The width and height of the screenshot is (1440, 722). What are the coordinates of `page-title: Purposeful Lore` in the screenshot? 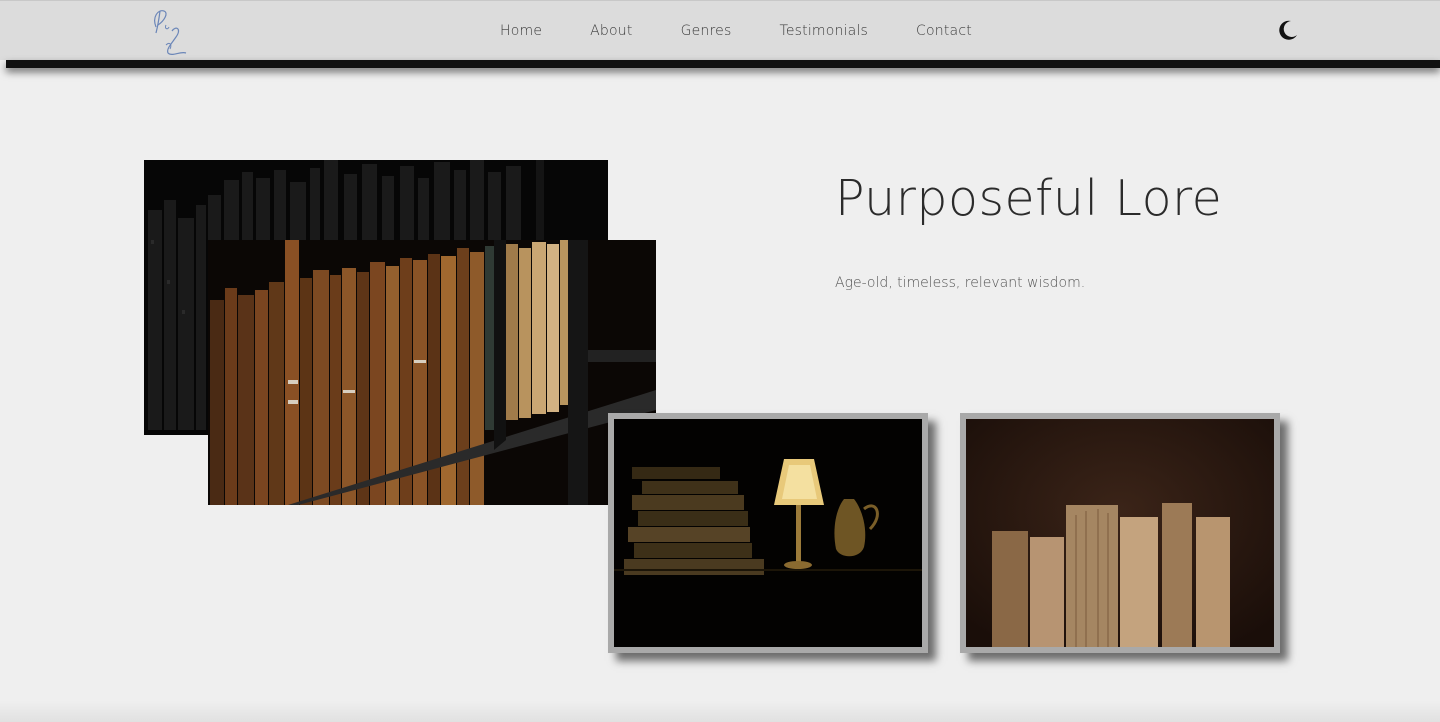 It's located at (1029, 198).